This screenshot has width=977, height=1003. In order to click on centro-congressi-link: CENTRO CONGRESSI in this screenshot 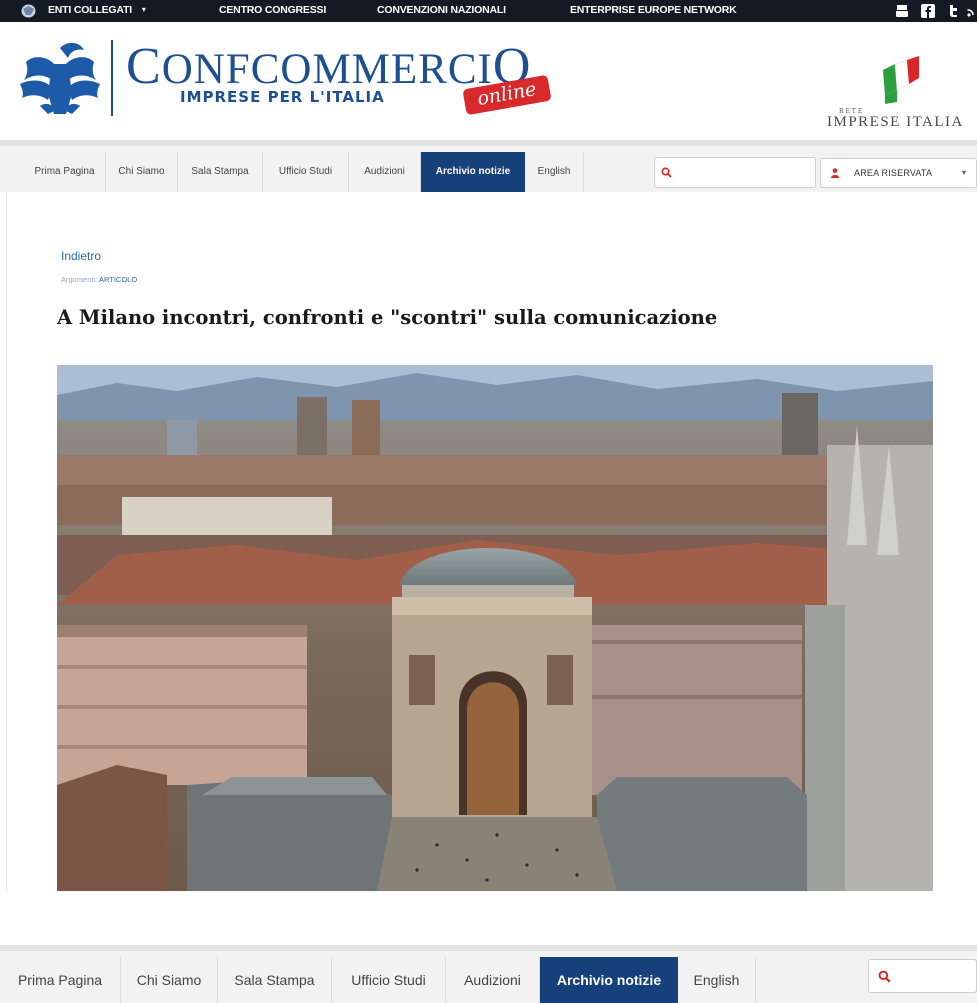, I will do `click(272, 10)`.